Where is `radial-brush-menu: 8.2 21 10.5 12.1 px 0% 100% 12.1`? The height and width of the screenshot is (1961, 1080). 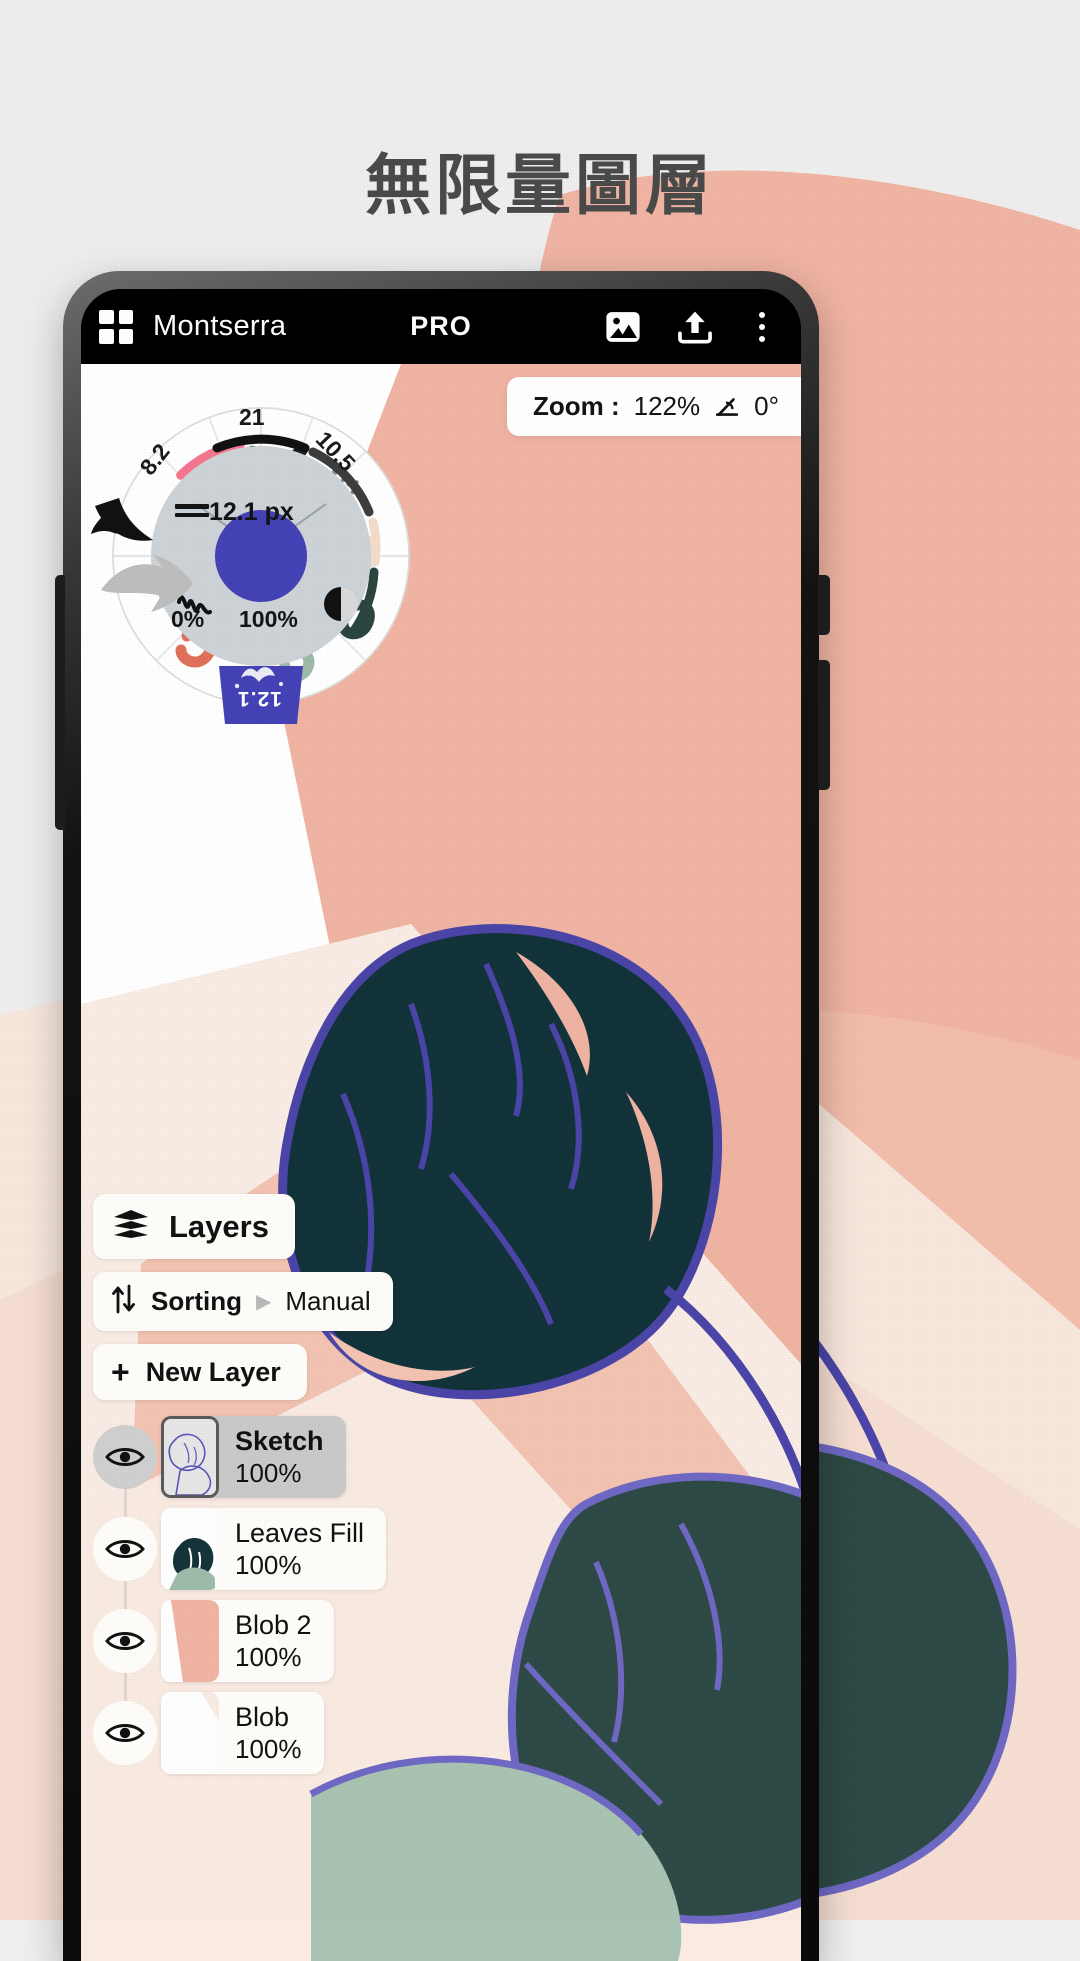
radial-brush-menu: 8.2 21 10.5 12.1 px 0% 100% 12.1 is located at coordinates (261, 556).